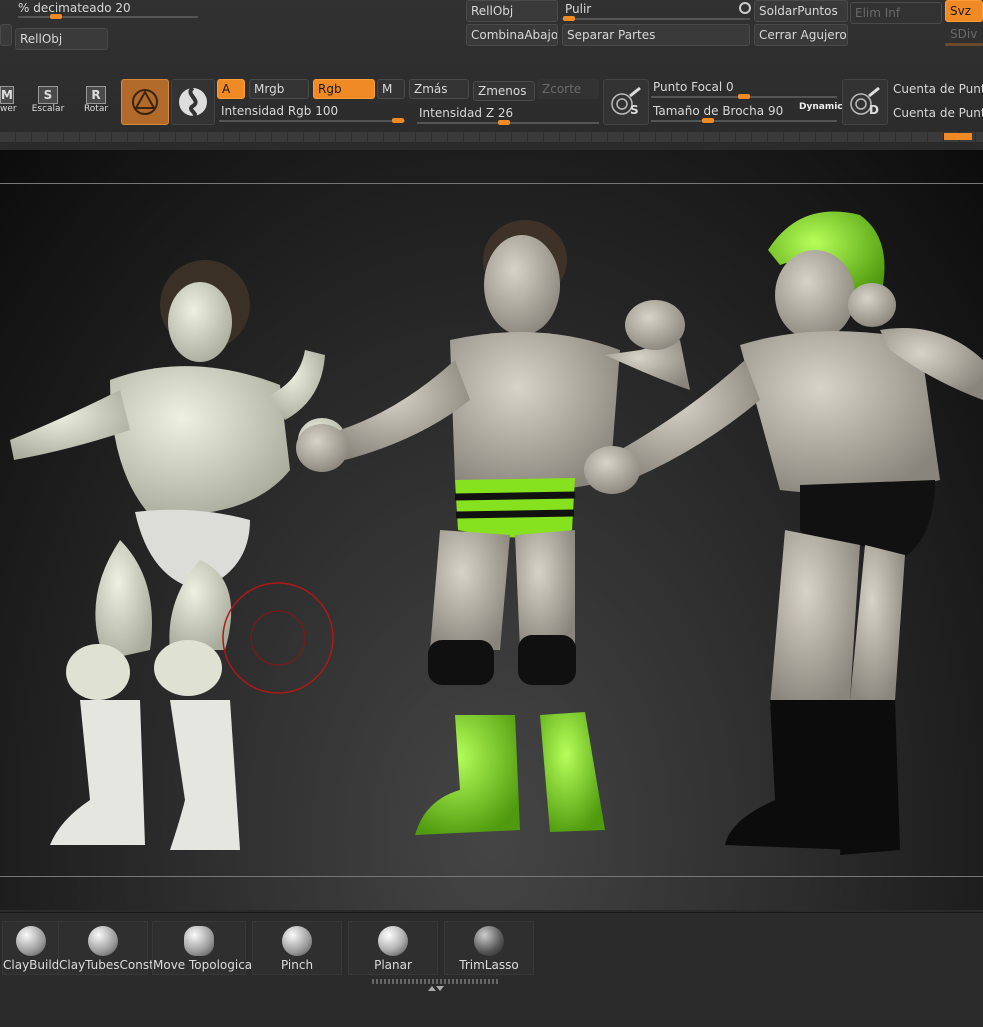 The width and height of the screenshot is (983, 1027). Describe the element at coordinates (205, 775) in the screenshot. I see `figure-left-boot-right` at that location.